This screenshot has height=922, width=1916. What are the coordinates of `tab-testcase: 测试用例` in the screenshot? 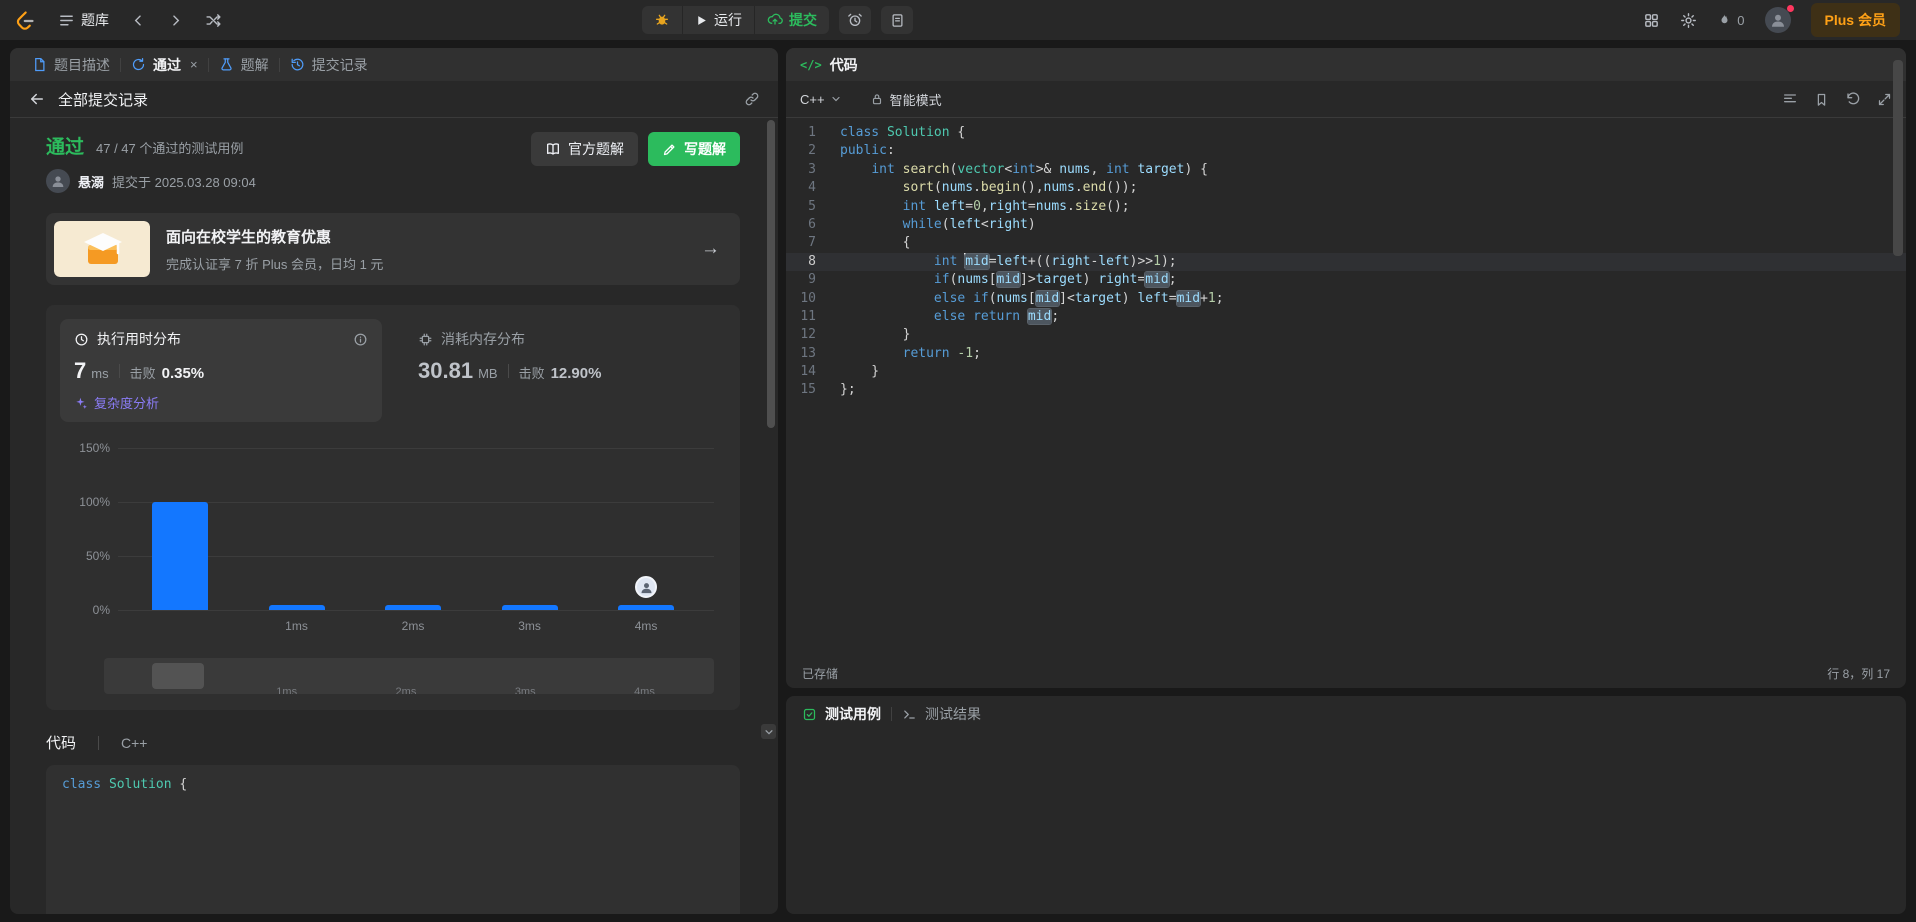 It's located at (841, 714).